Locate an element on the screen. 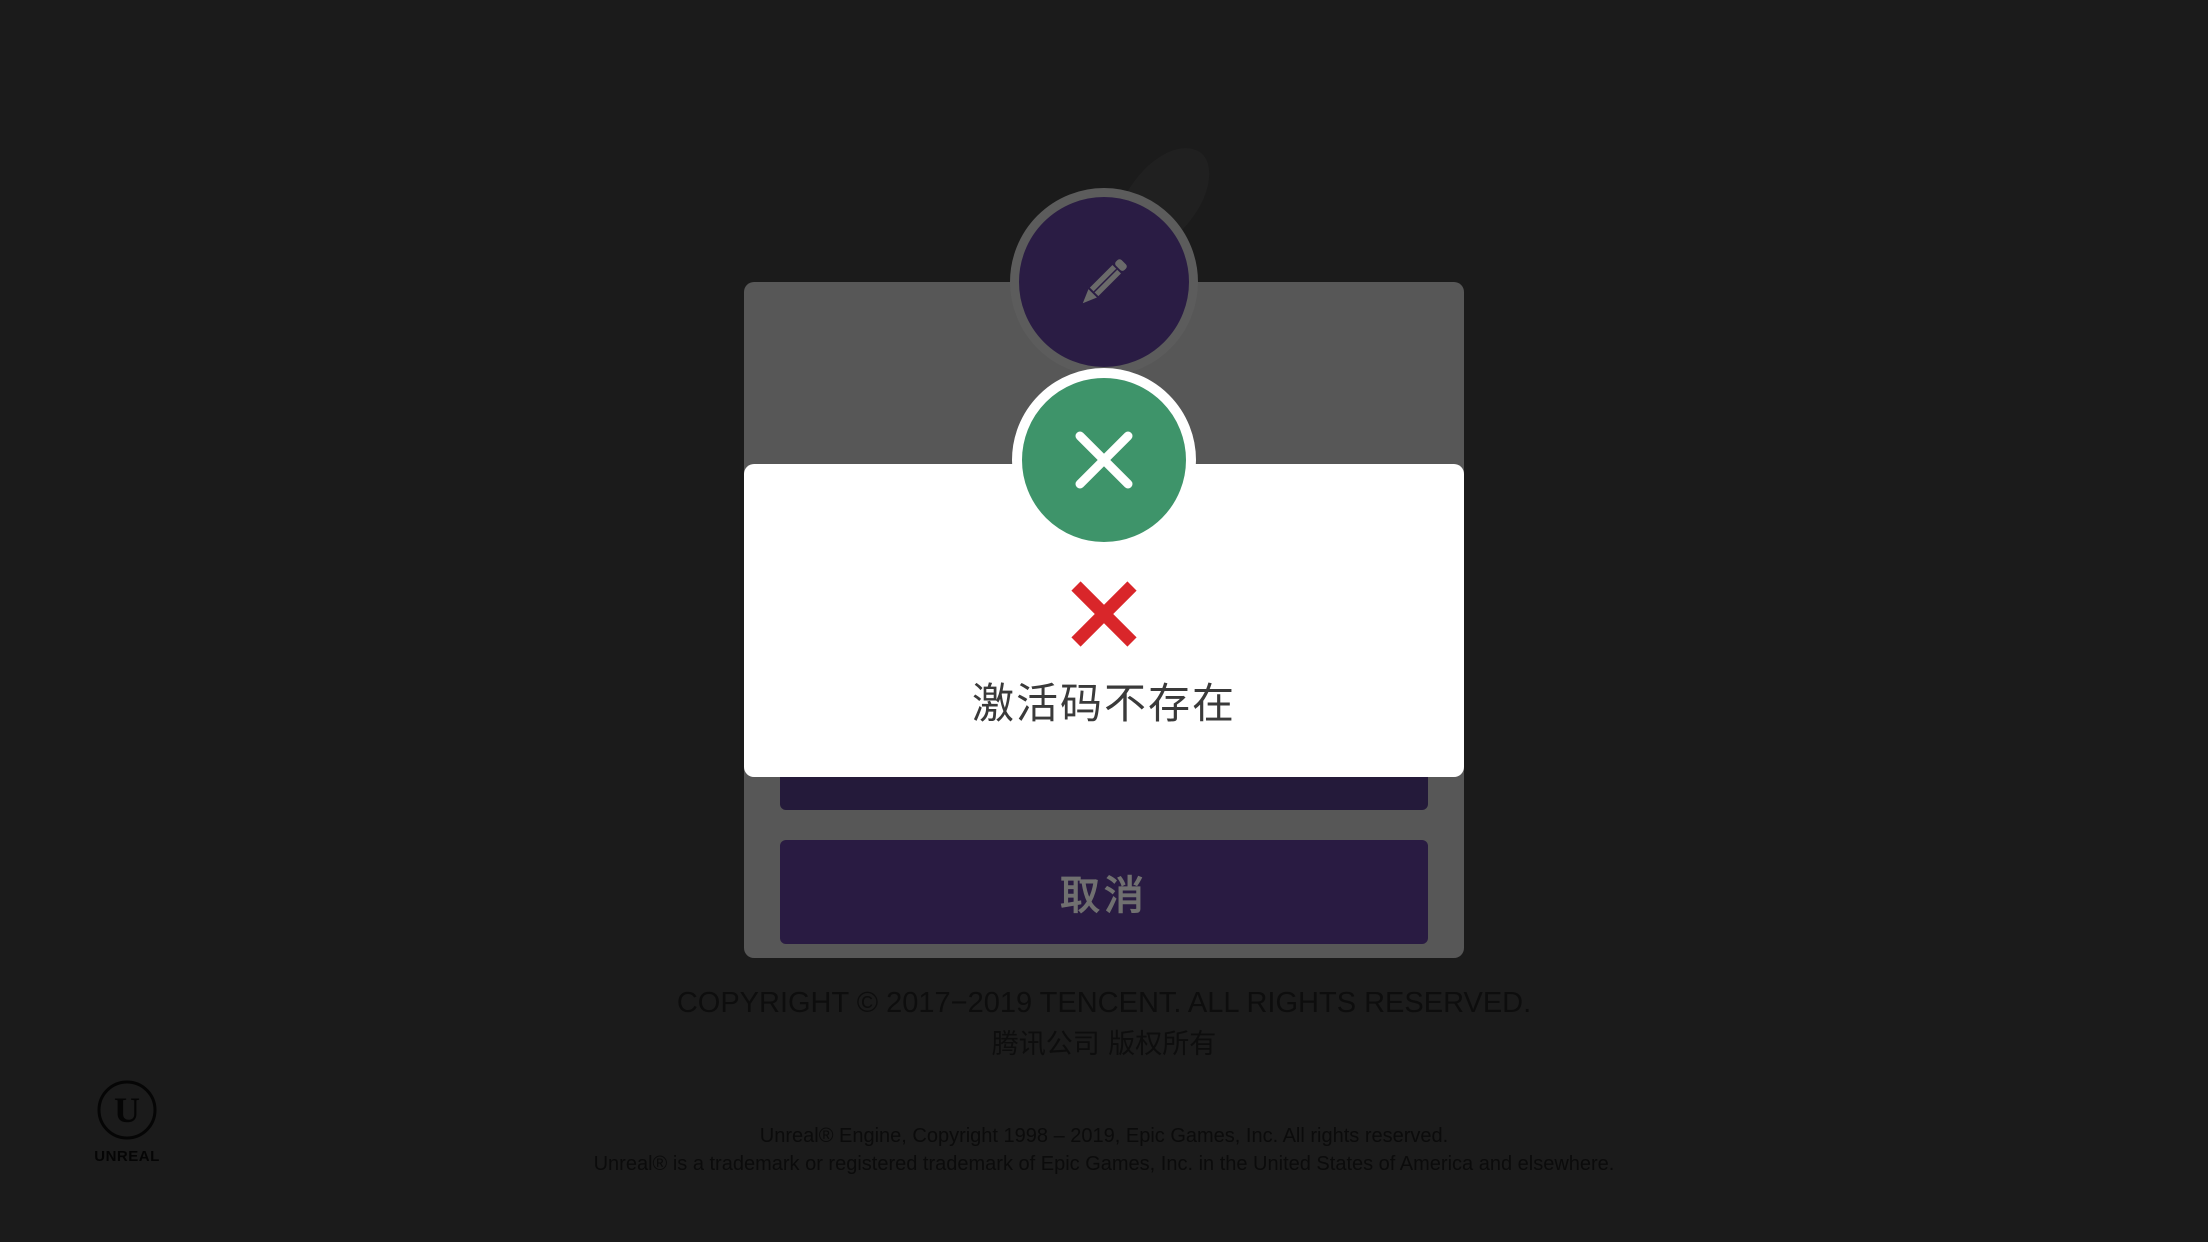 The width and height of the screenshot is (2208, 1242). pencil-badge is located at coordinates (1104, 282).